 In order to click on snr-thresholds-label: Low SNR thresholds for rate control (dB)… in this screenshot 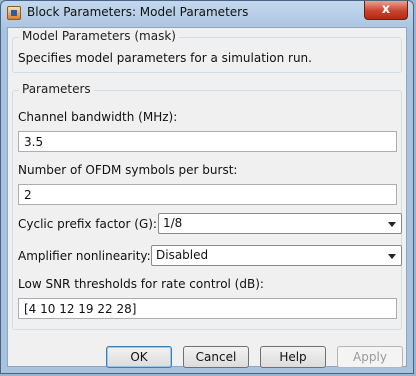, I will do `click(141, 284)`.